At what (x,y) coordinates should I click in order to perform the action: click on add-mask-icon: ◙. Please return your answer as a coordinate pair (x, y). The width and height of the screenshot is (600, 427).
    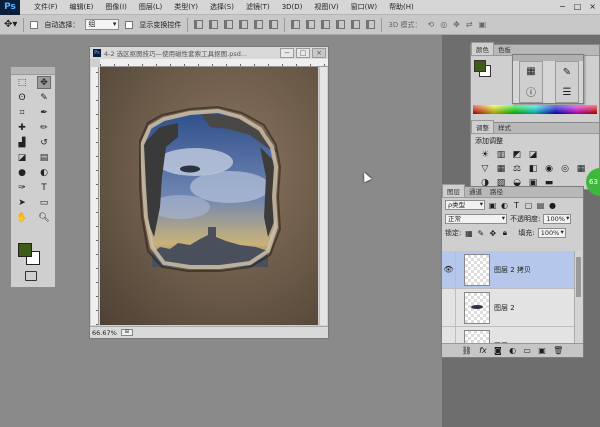
    Looking at the image, I should click on (498, 350).